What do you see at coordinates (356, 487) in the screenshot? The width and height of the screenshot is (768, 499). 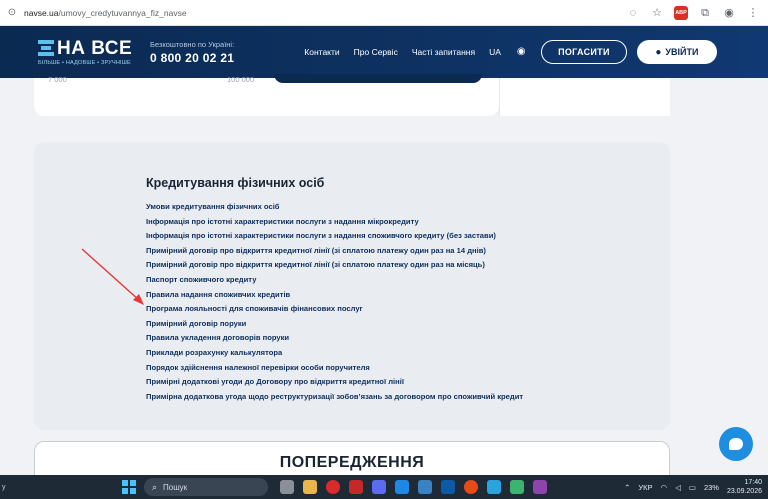 I see `app-l-icon` at bounding box center [356, 487].